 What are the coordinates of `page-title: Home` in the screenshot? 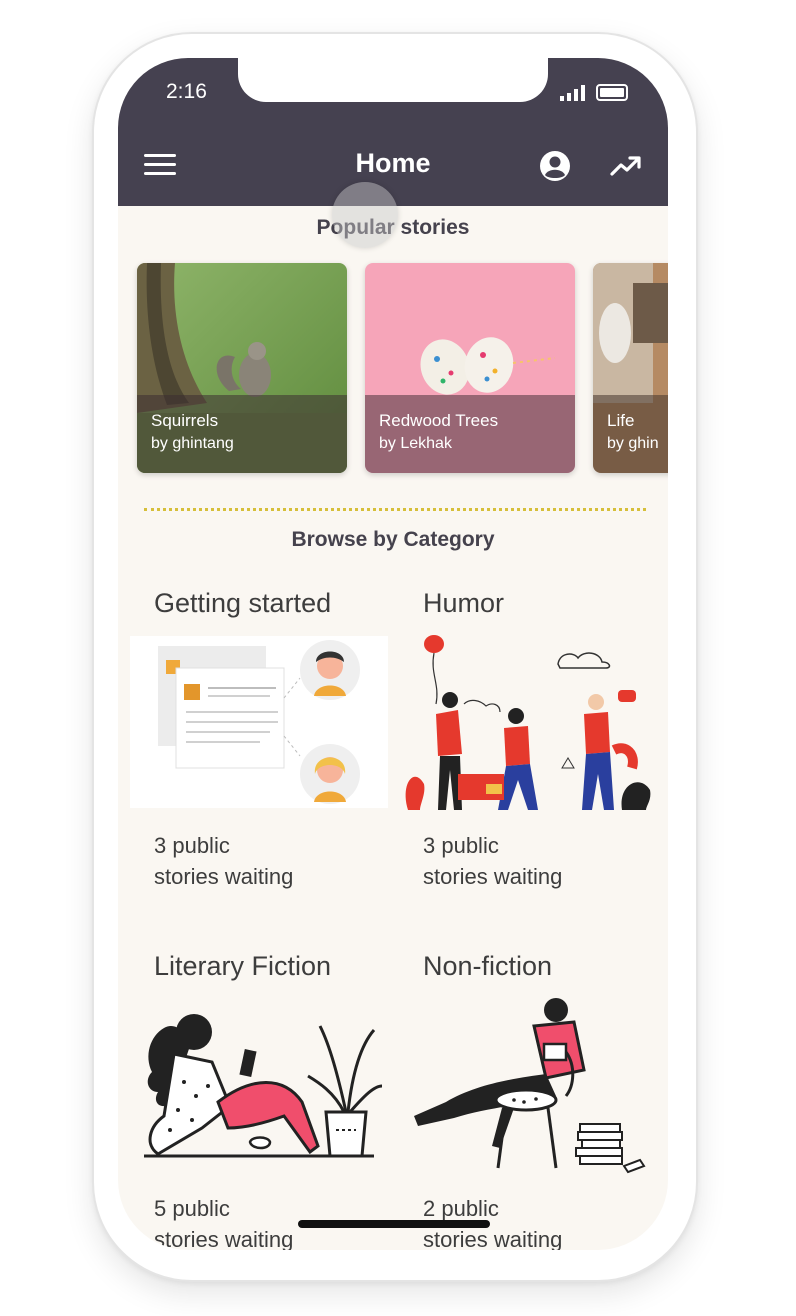 It's located at (393, 163).